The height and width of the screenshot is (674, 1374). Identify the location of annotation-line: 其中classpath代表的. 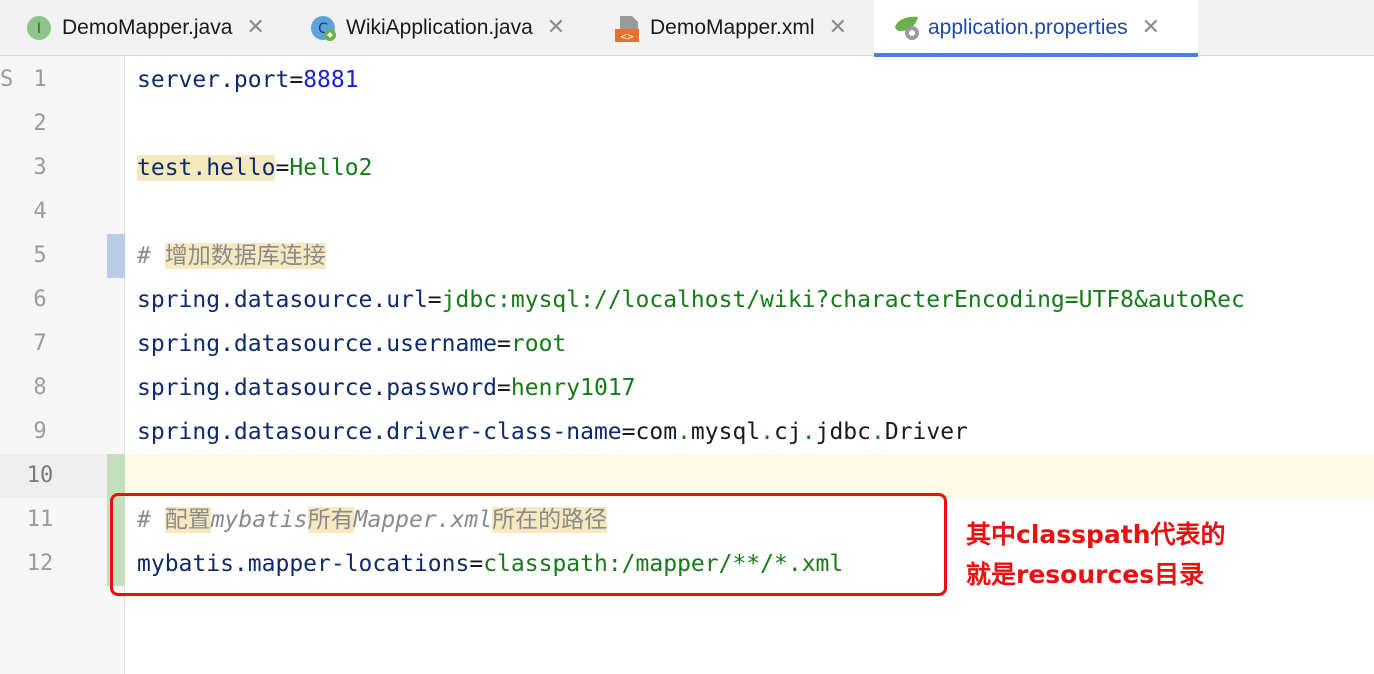
(1096, 534).